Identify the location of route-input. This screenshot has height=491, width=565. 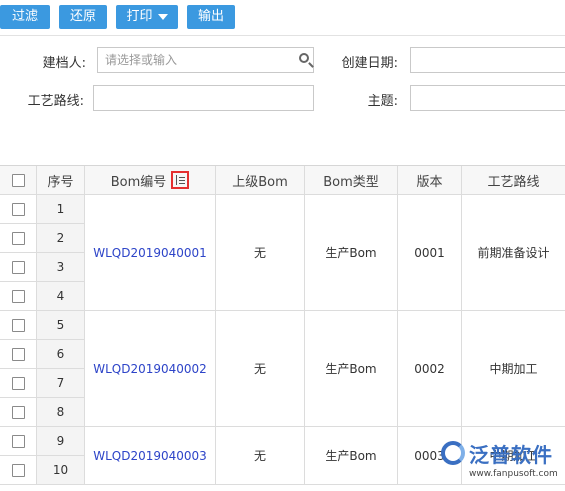
(203, 98).